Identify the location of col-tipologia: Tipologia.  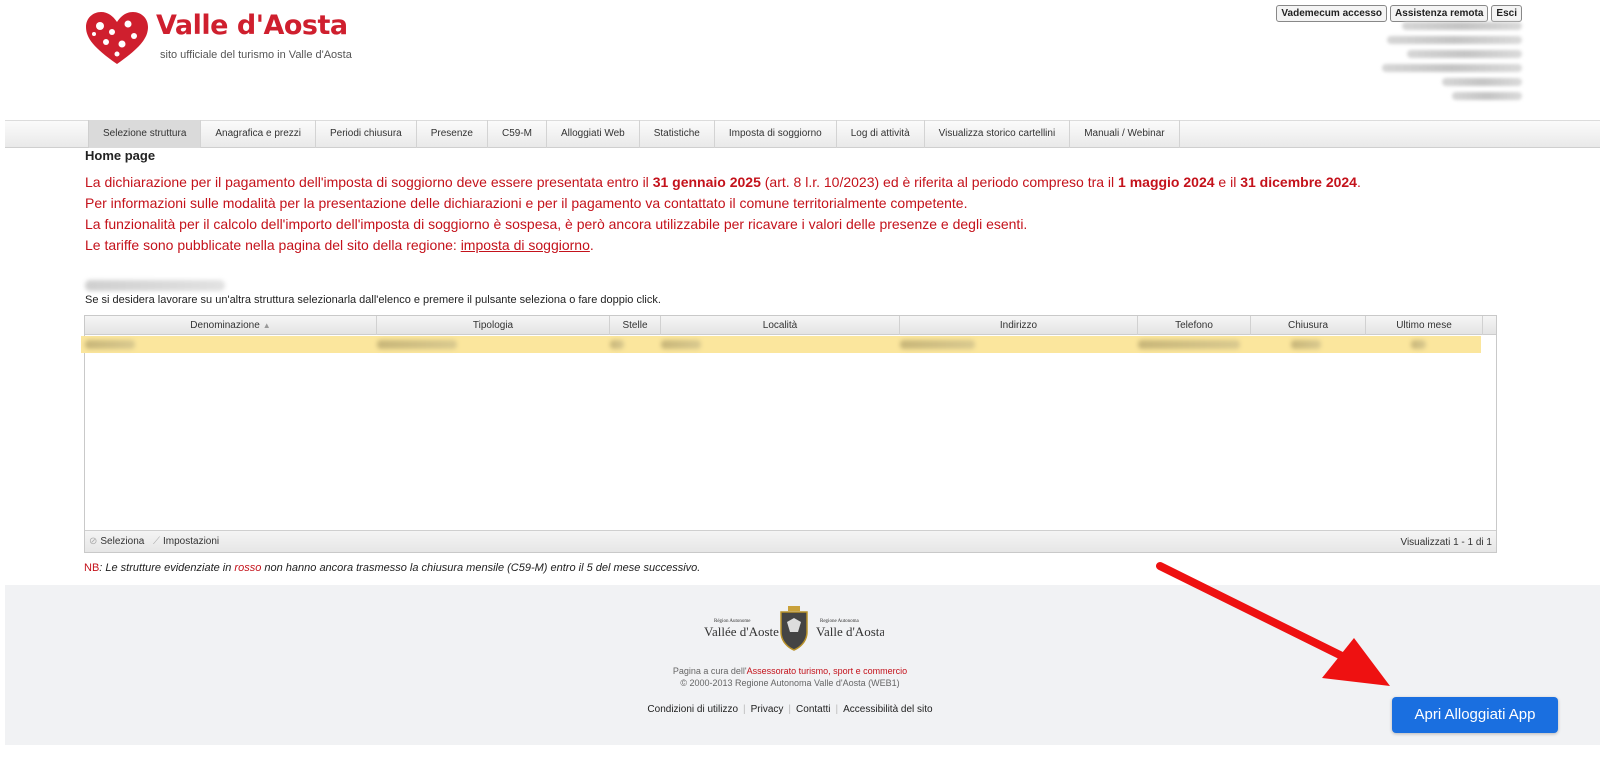
(493, 325).